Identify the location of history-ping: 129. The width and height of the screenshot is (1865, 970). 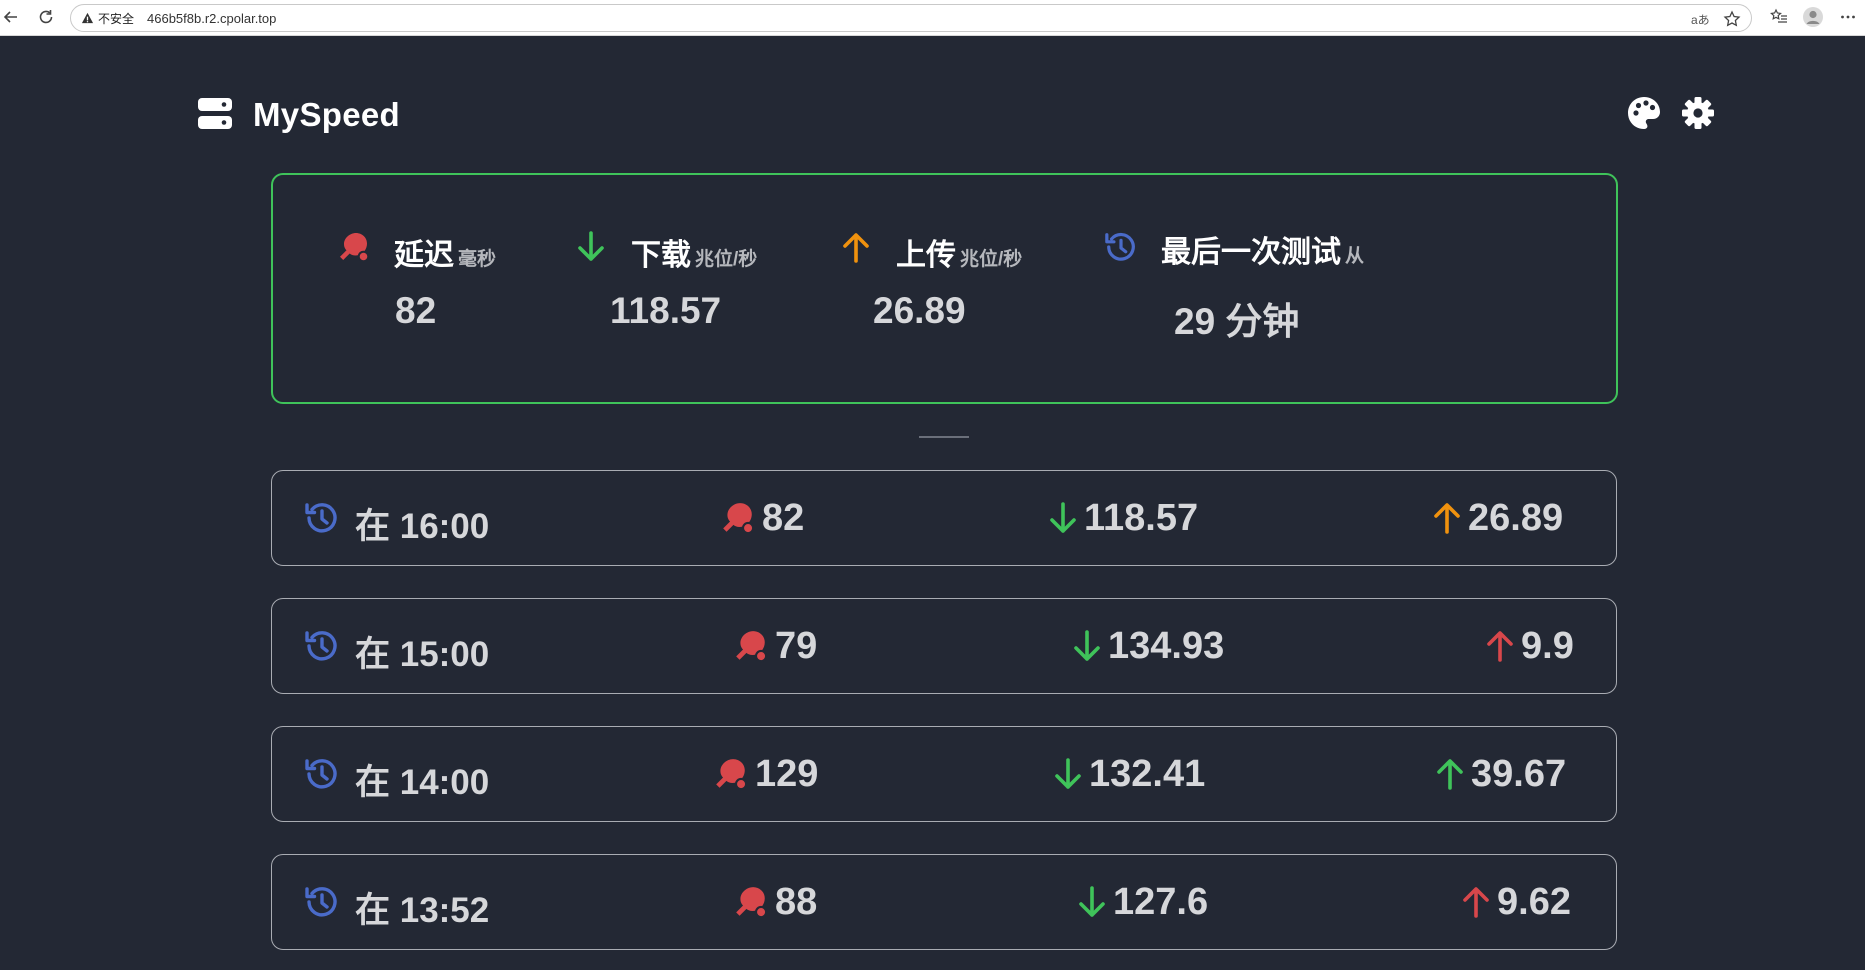
(765, 774).